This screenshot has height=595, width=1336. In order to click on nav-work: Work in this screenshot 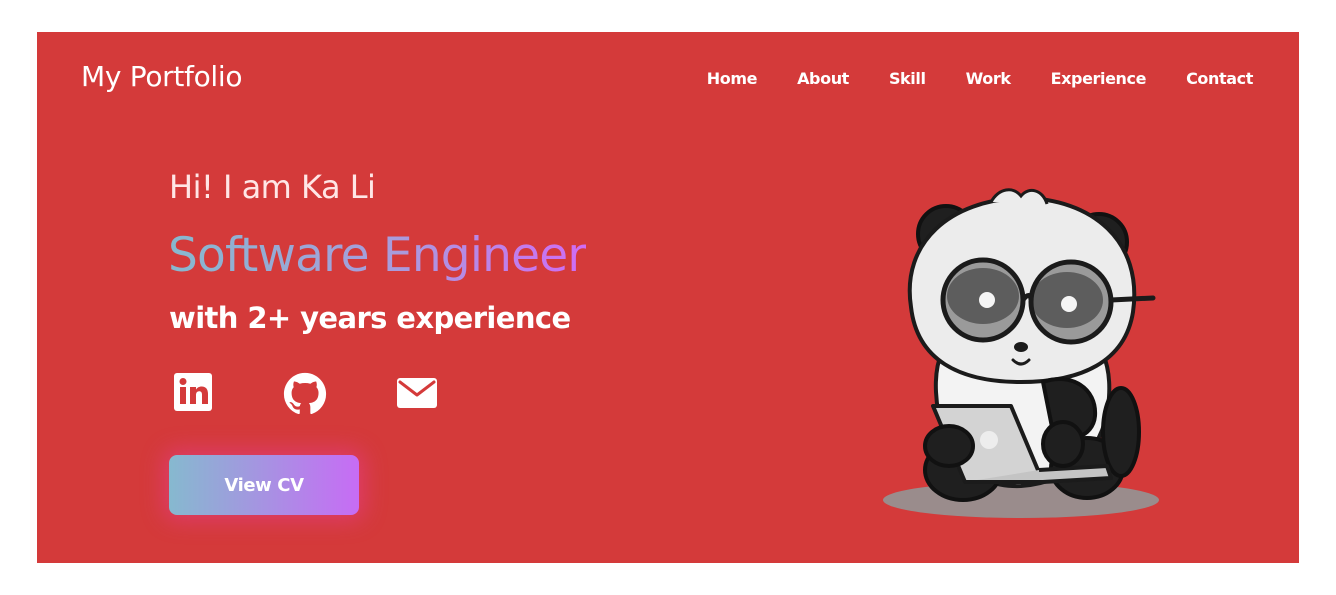, I will do `click(988, 78)`.